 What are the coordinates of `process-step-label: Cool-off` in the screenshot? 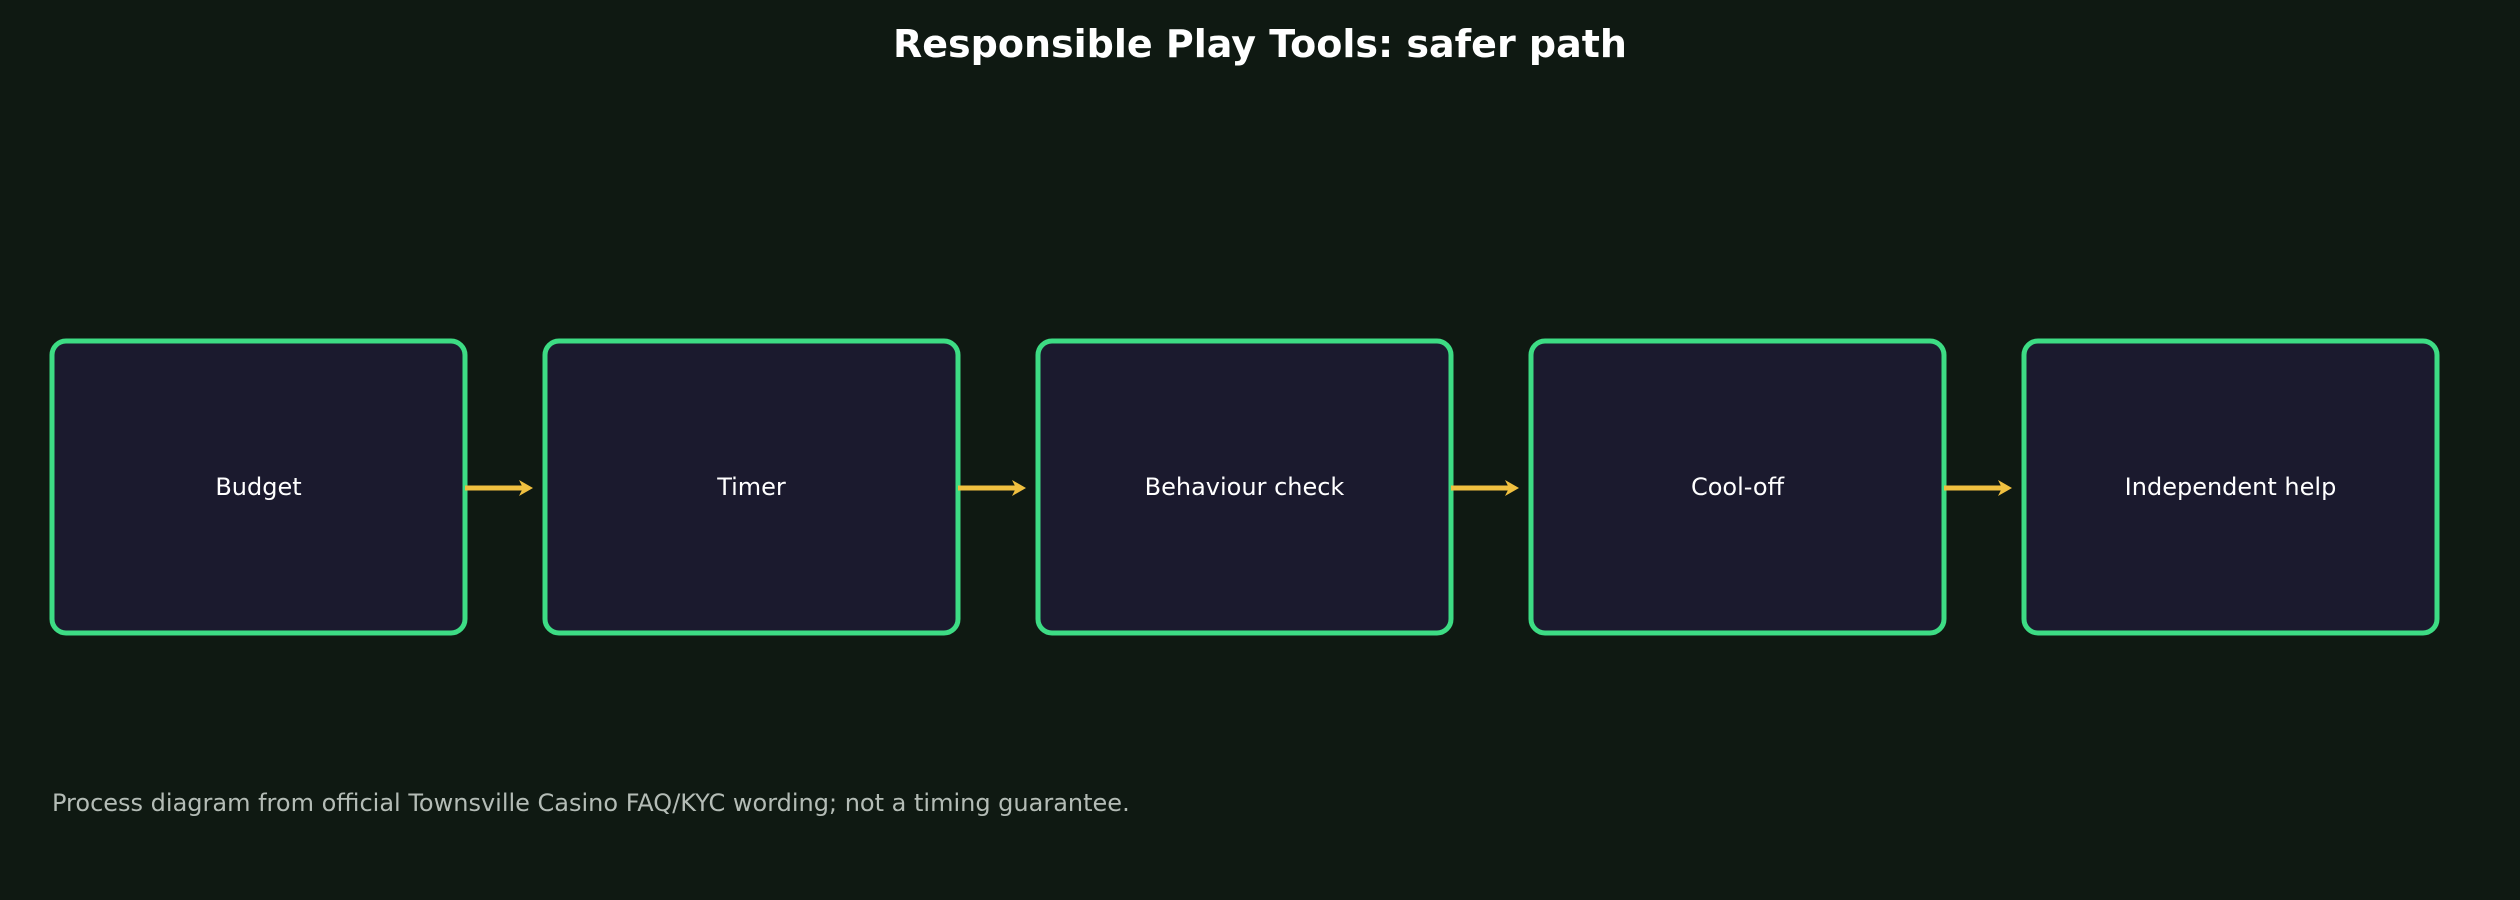 It's located at (1738, 487).